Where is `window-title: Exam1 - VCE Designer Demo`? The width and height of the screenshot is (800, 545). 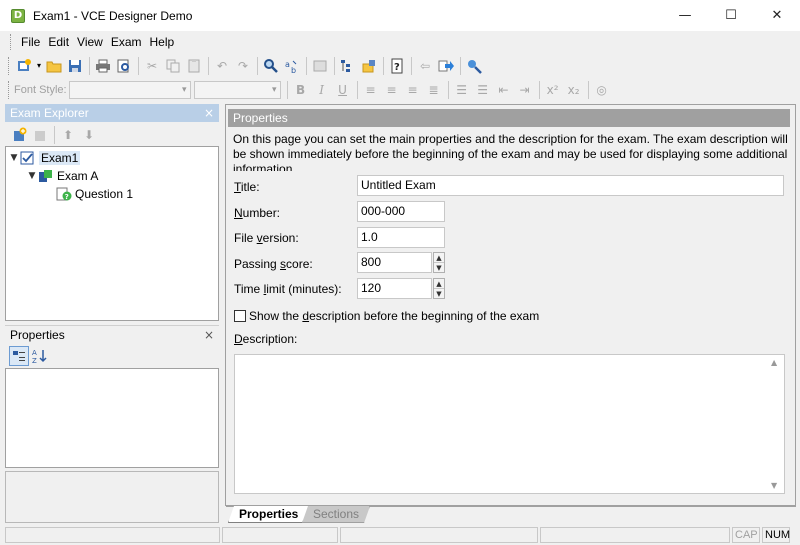 window-title: Exam1 - VCE Designer Demo is located at coordinates (113, 15).